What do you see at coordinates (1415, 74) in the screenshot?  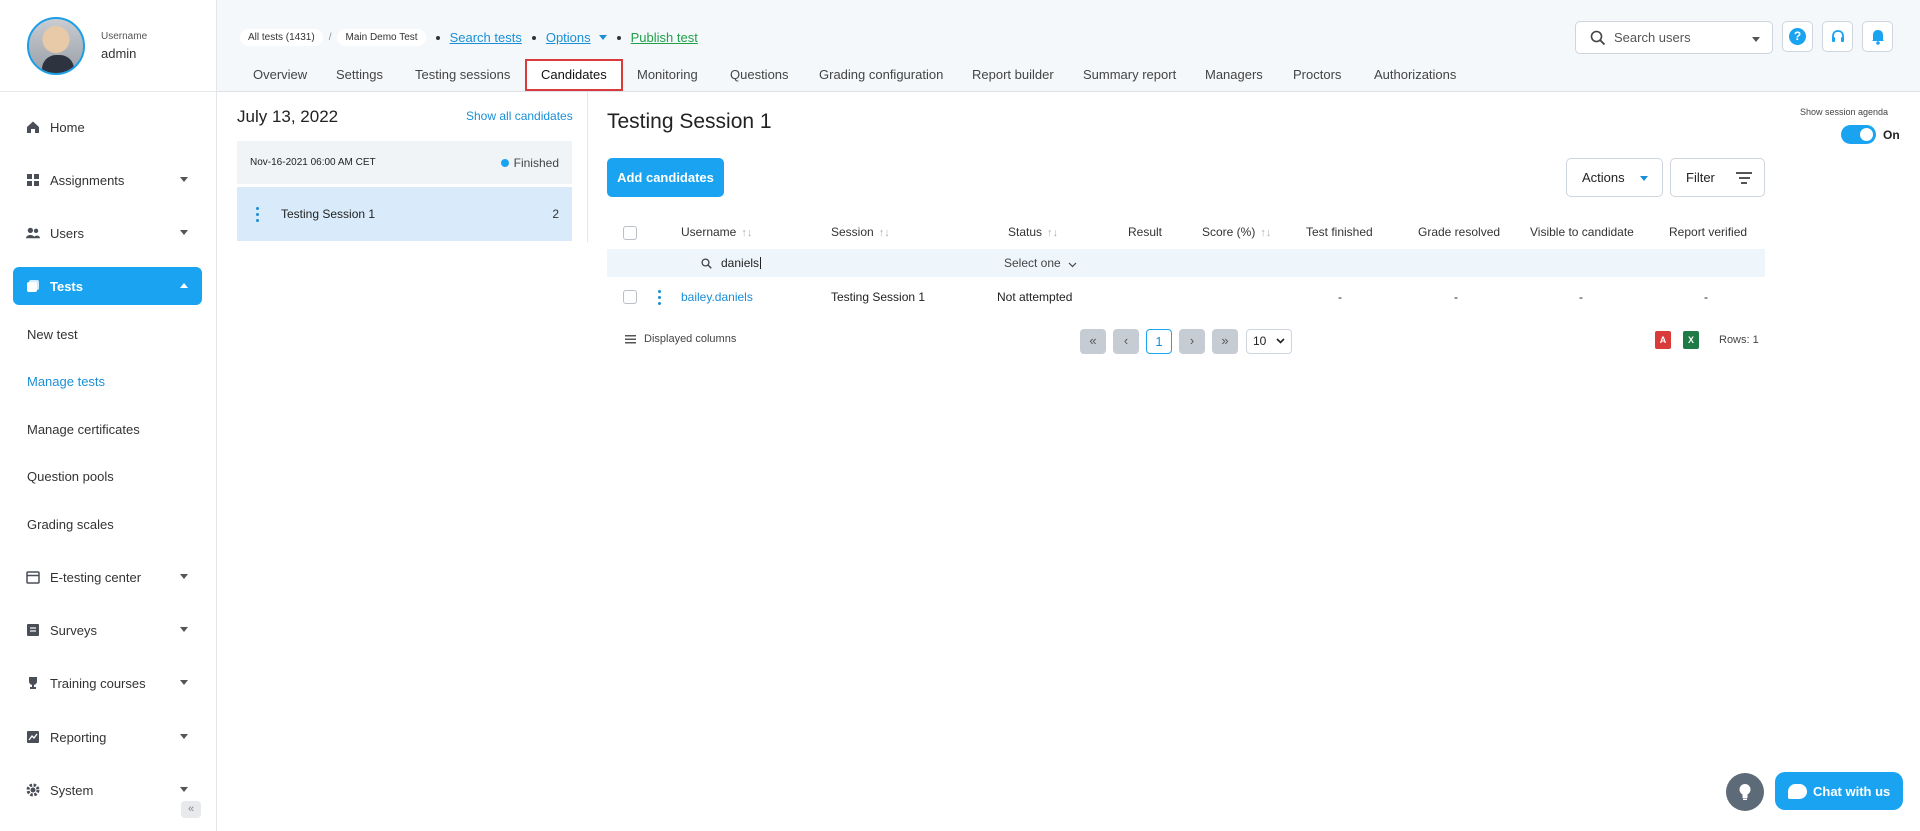 I see `tab-authorizations: Authorizations` at bounding box center [1415, 74].